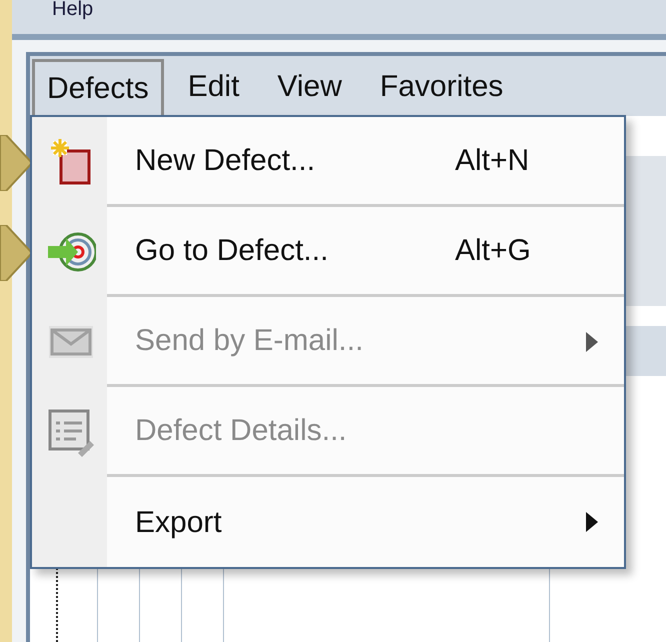 Image resolution: width=666 pixels, height=642 pixels. What do you see at coordinates (71, 162) in the screenshot?
I see `new-document-icon` at bounding box center [71, 162].